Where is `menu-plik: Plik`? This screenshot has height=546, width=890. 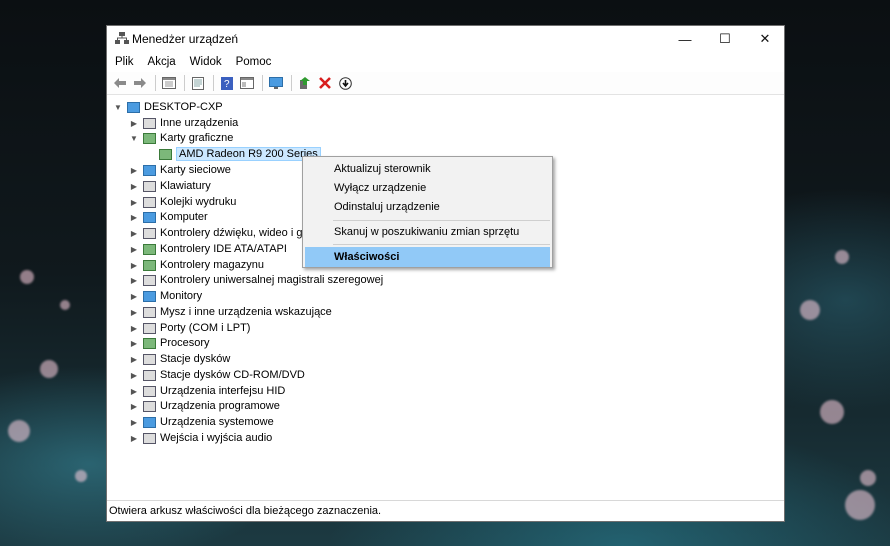
menu-plik: Plik is located at coordinates (124, 62).